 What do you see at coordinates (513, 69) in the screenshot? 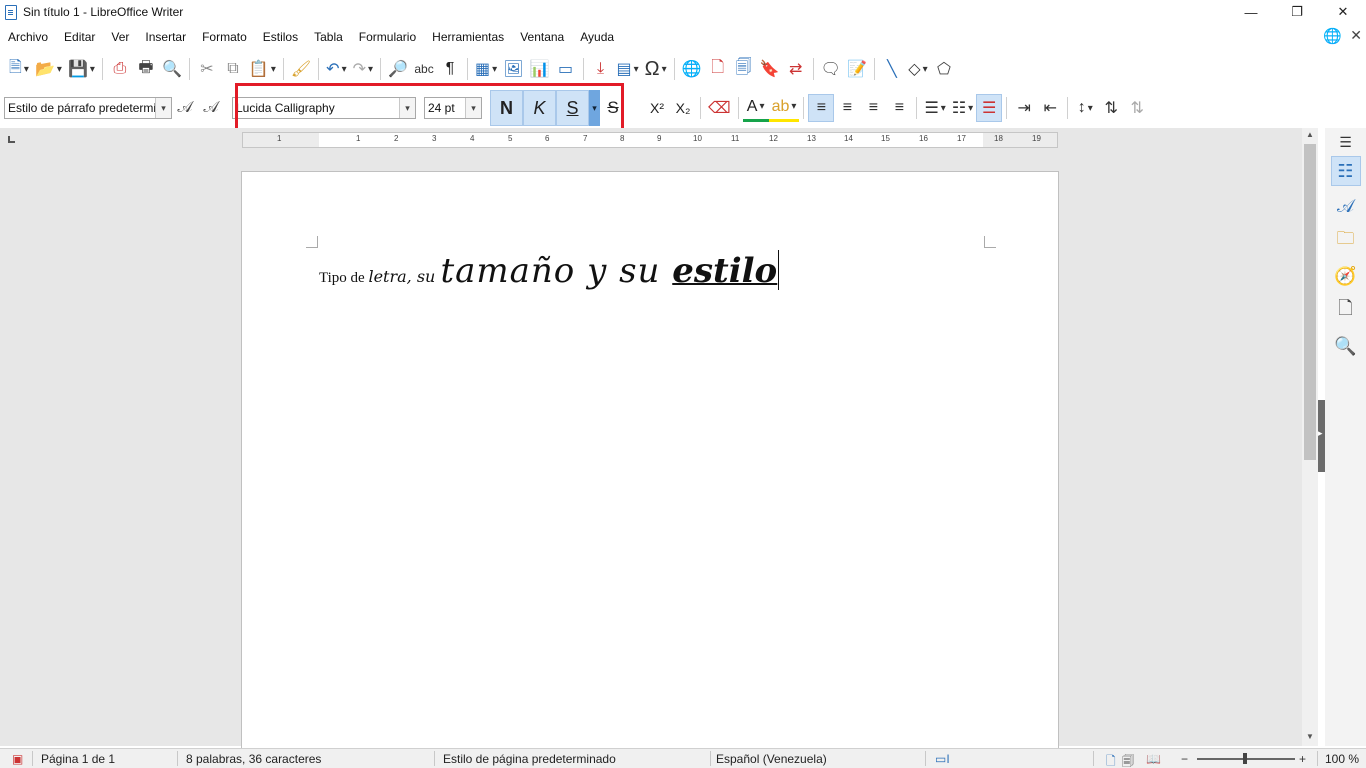
I see `insert-image-icon: 🖼` at bounding box center [513, 69].